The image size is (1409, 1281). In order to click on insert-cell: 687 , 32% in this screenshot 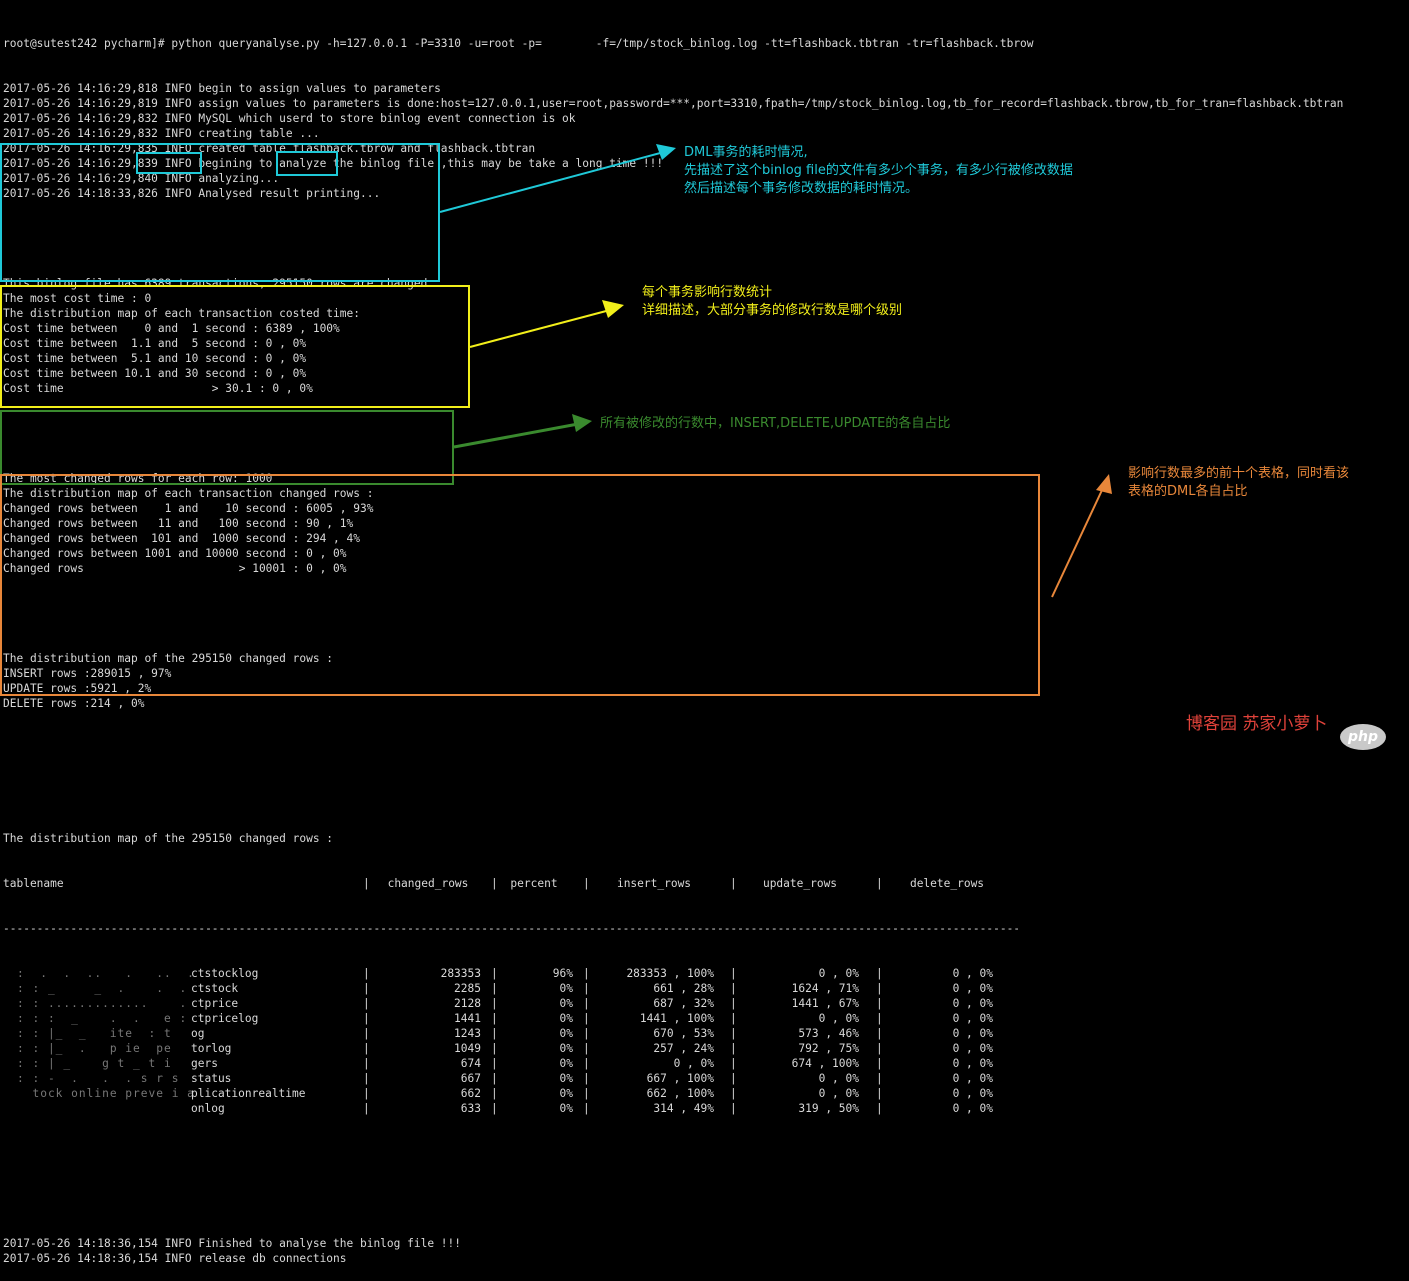, I will do `click(683, 1003)`.